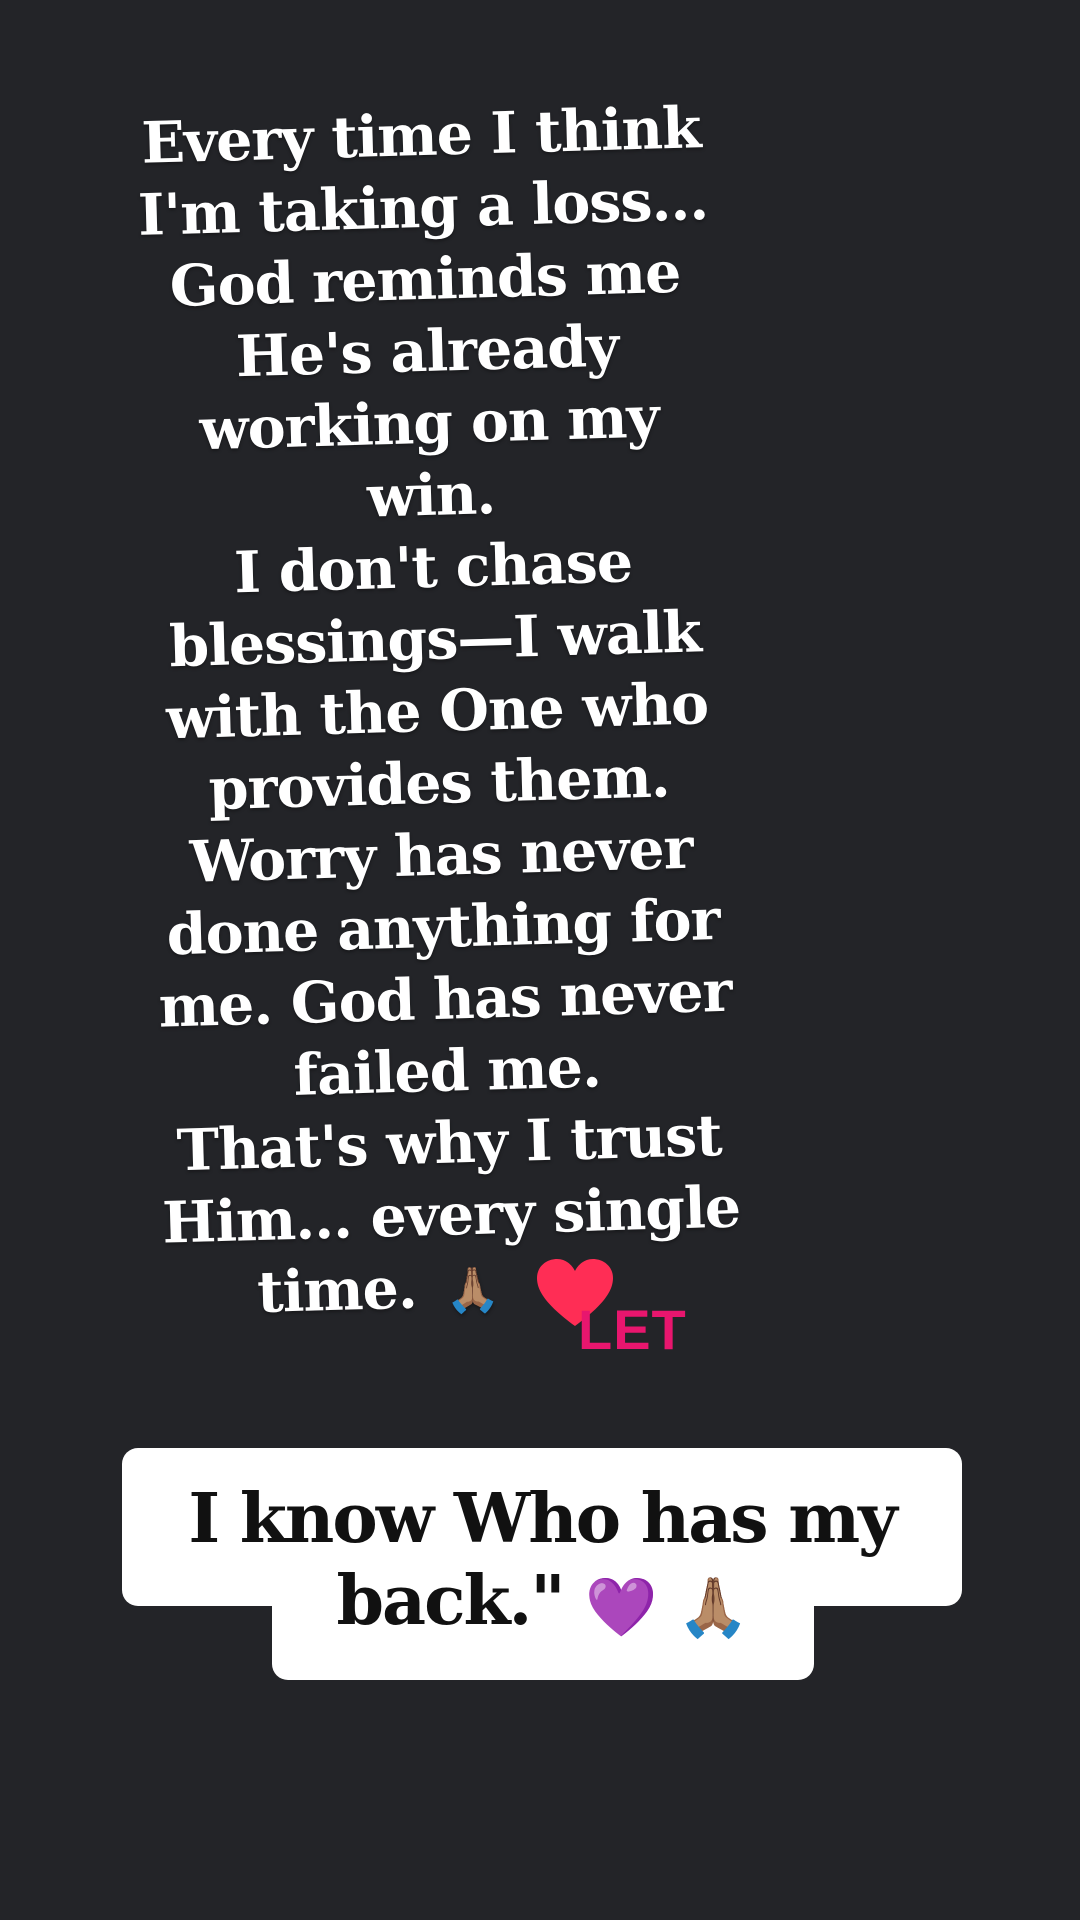 The height and width of the screenshot is (1920, 1080). What do you see at coordinates (542, 1519) in the screenshot?
I see `caption-line-1: I know Who has my` at bounding box center [542, 1519].